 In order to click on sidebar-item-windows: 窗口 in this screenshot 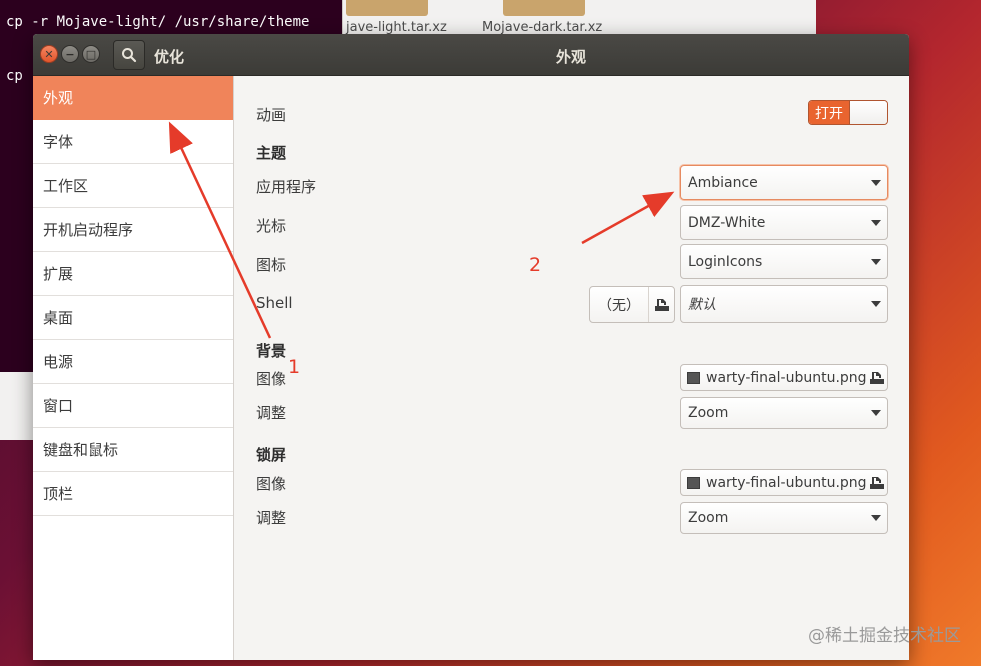, I will do `click(133, 406)`.